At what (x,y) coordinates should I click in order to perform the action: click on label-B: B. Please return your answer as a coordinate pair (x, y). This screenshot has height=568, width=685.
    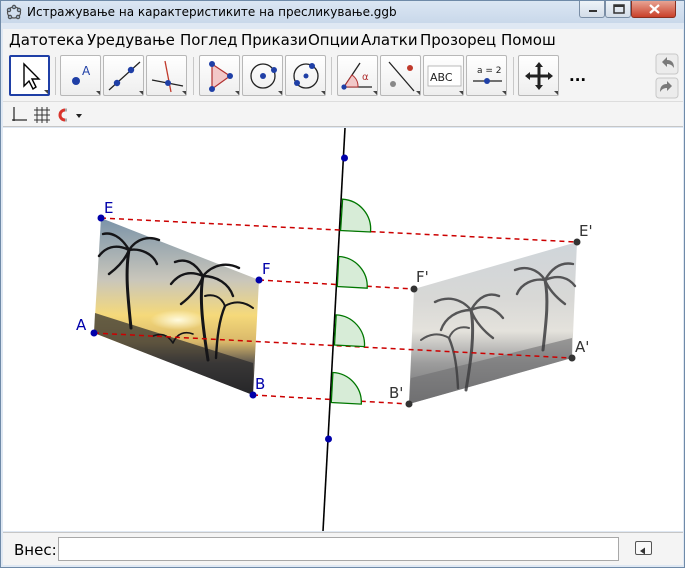
    Looking at the image, I should click on (260, 384).